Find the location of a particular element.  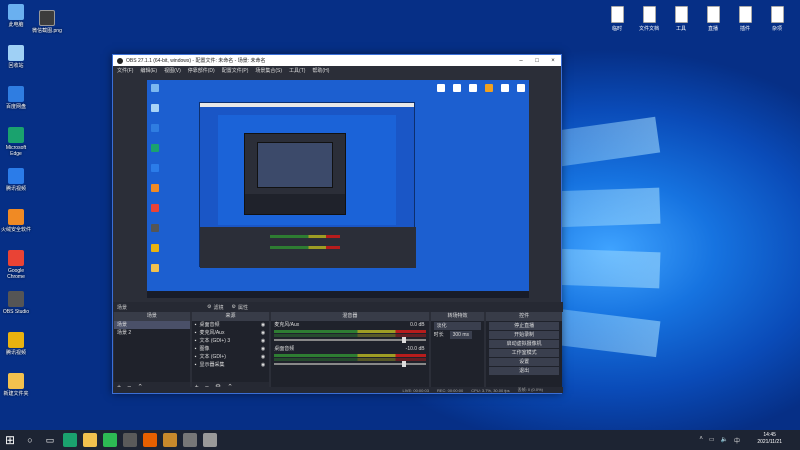

explorer-icon-glyph is located at coordinates (90, 440).